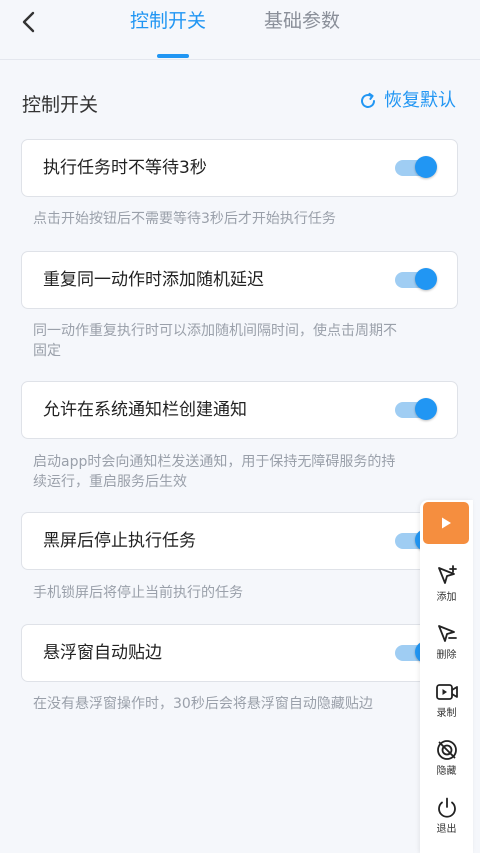 This screenshot has height=853, width=480. What do you see at coordinates (153, 280) in the screenshot?
I see `setting-label: 重复同一动作时添加随机延迟` at bounding box center [153, 280].